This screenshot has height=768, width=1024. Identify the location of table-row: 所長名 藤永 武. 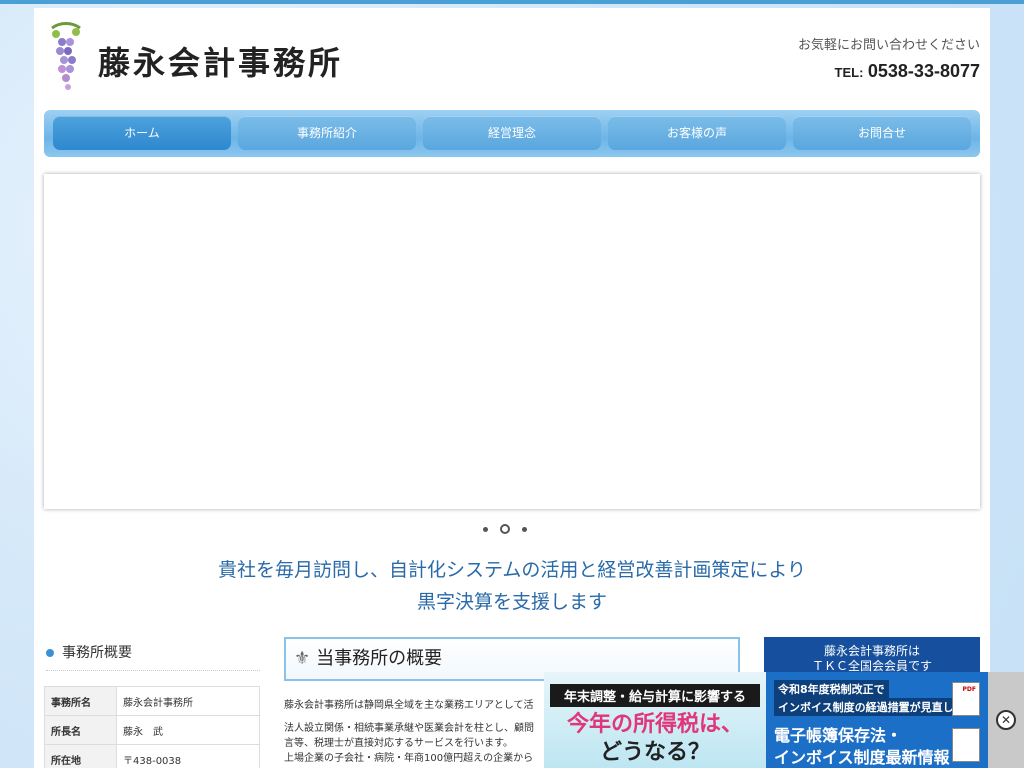
(152, 730).